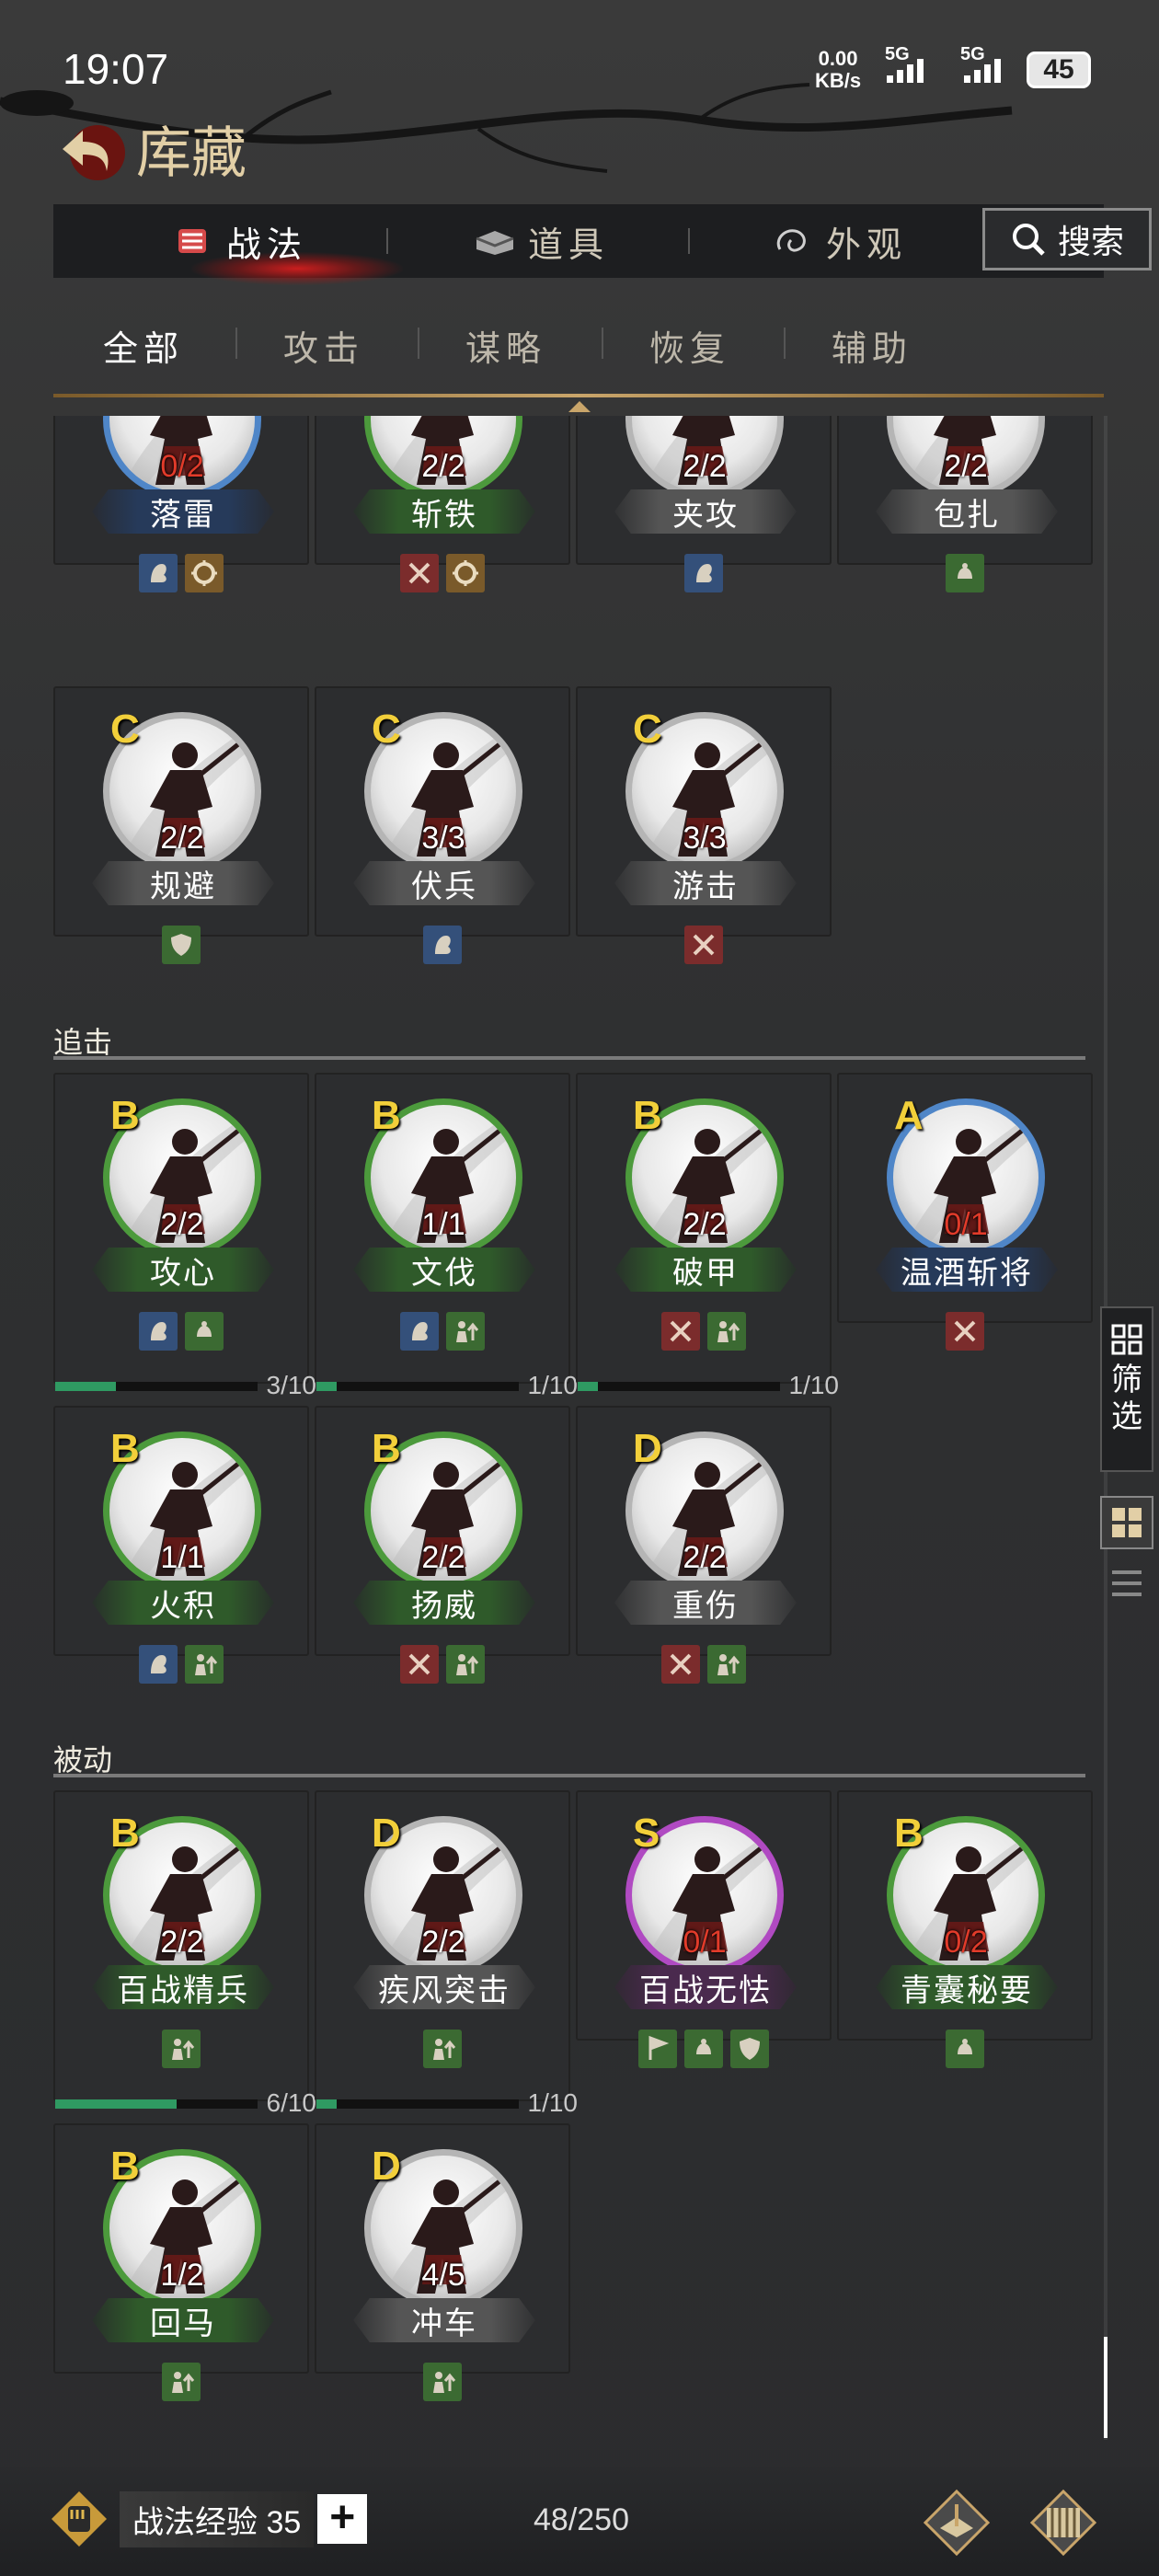 This screenshot has width=1159, height=2576. What do you see at coordinates (965, 1929) in the screenshot?
I see `tactic-card: 0/2 B 青囊秘要` at bounding box center [965, 1929].